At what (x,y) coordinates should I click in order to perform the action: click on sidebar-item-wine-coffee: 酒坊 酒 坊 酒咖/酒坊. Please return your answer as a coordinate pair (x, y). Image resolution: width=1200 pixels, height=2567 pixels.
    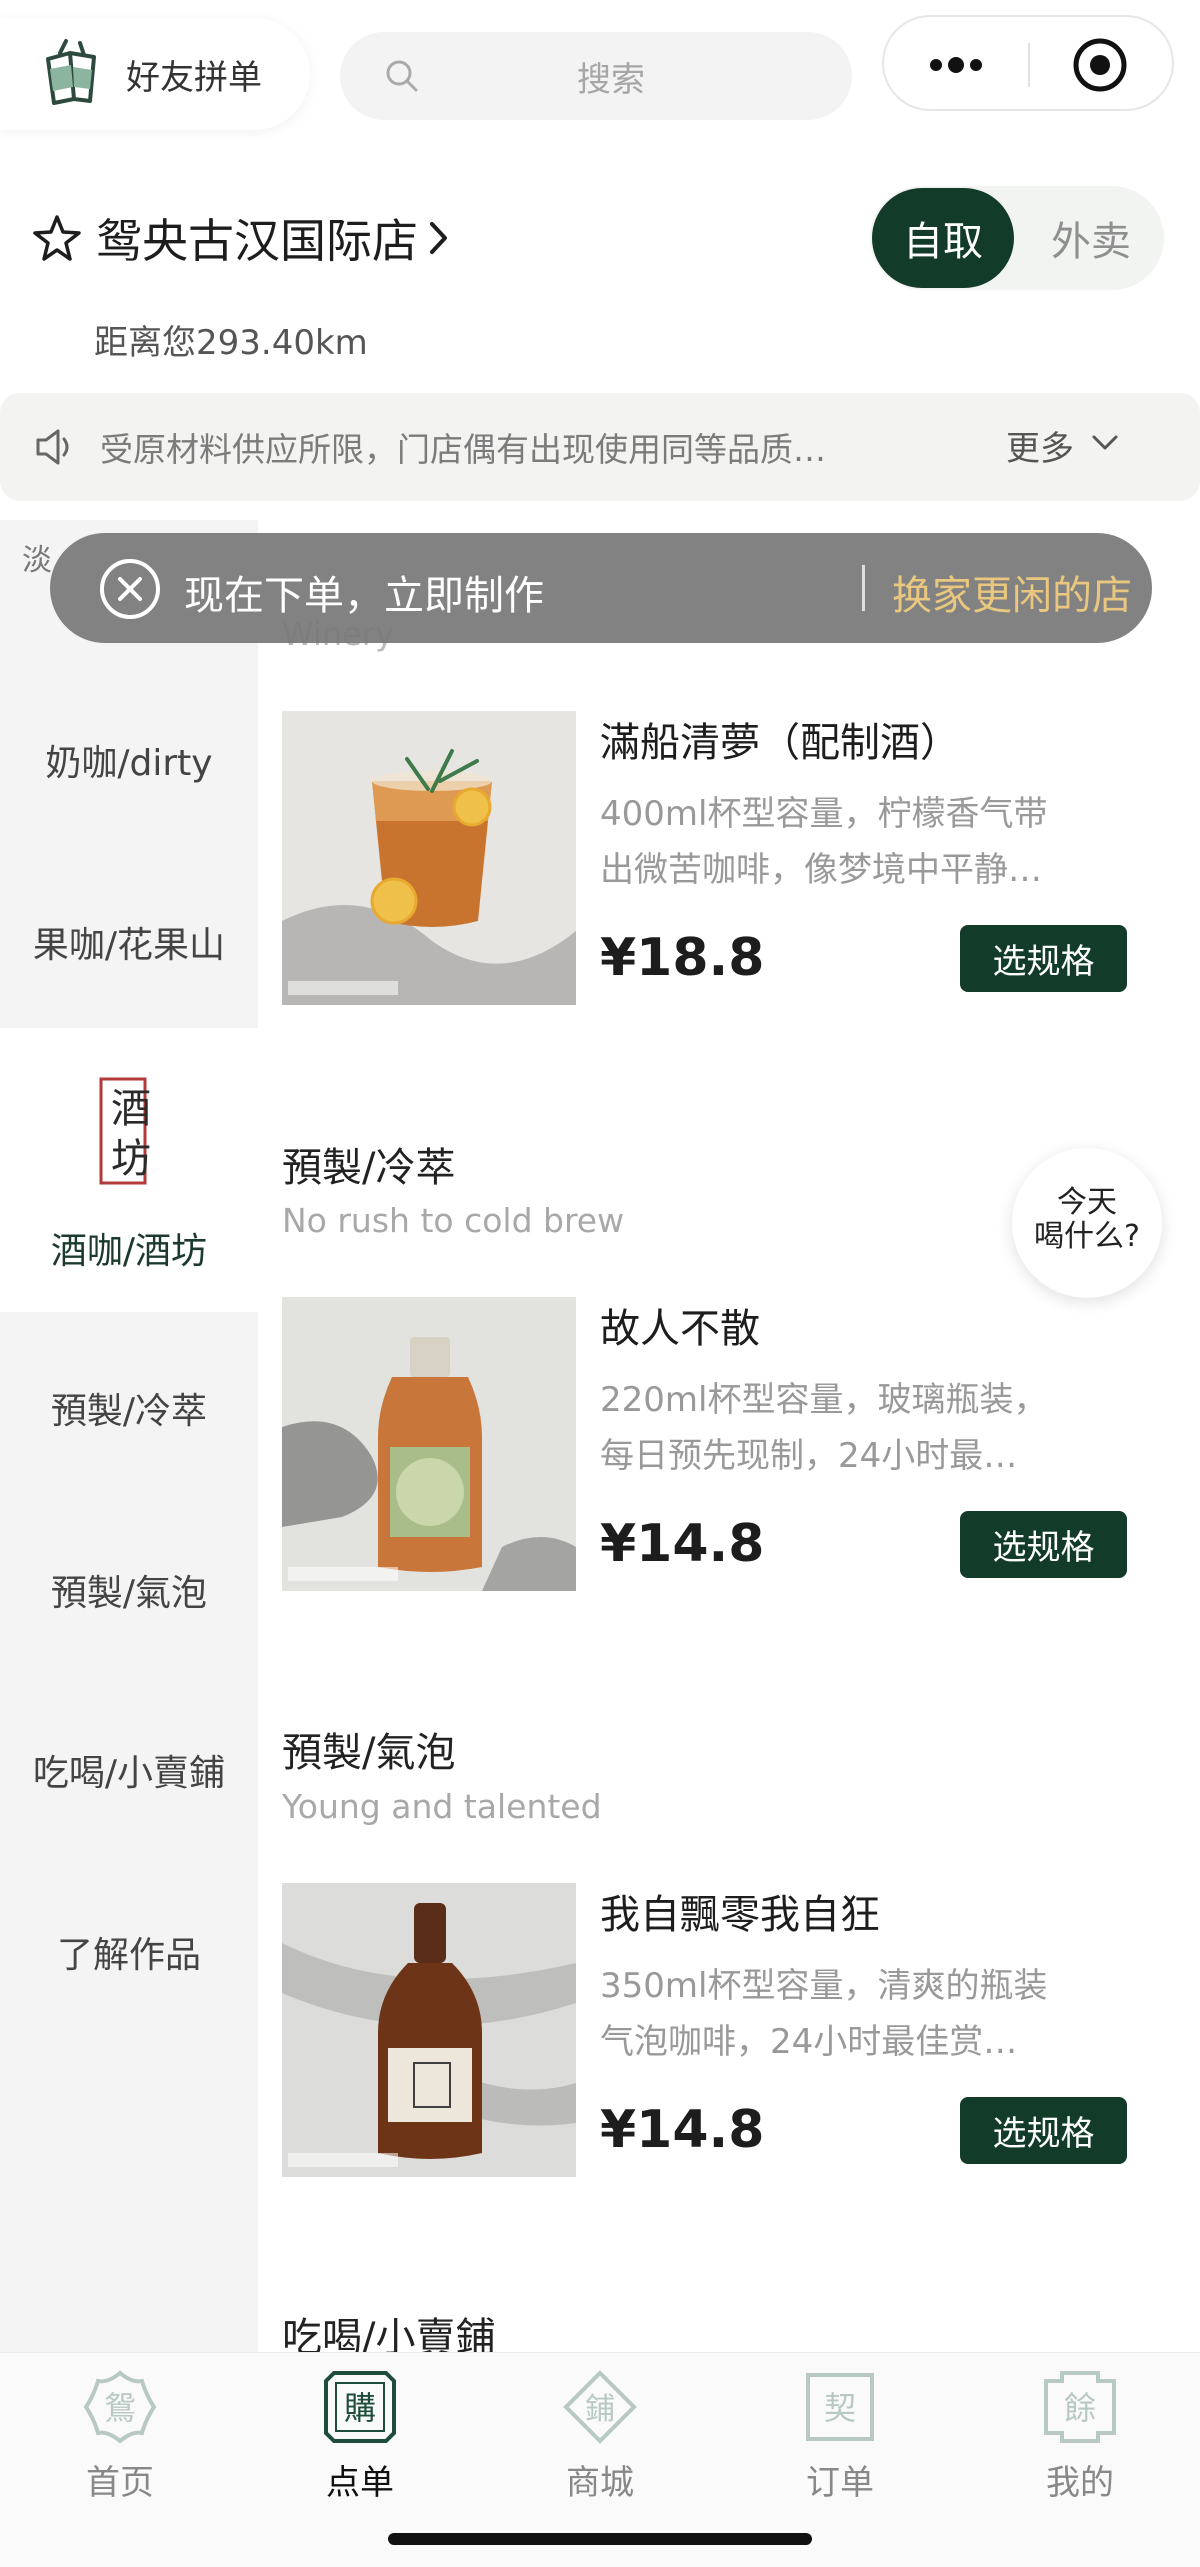
    Looking at the image, I should click on (129, 1170).